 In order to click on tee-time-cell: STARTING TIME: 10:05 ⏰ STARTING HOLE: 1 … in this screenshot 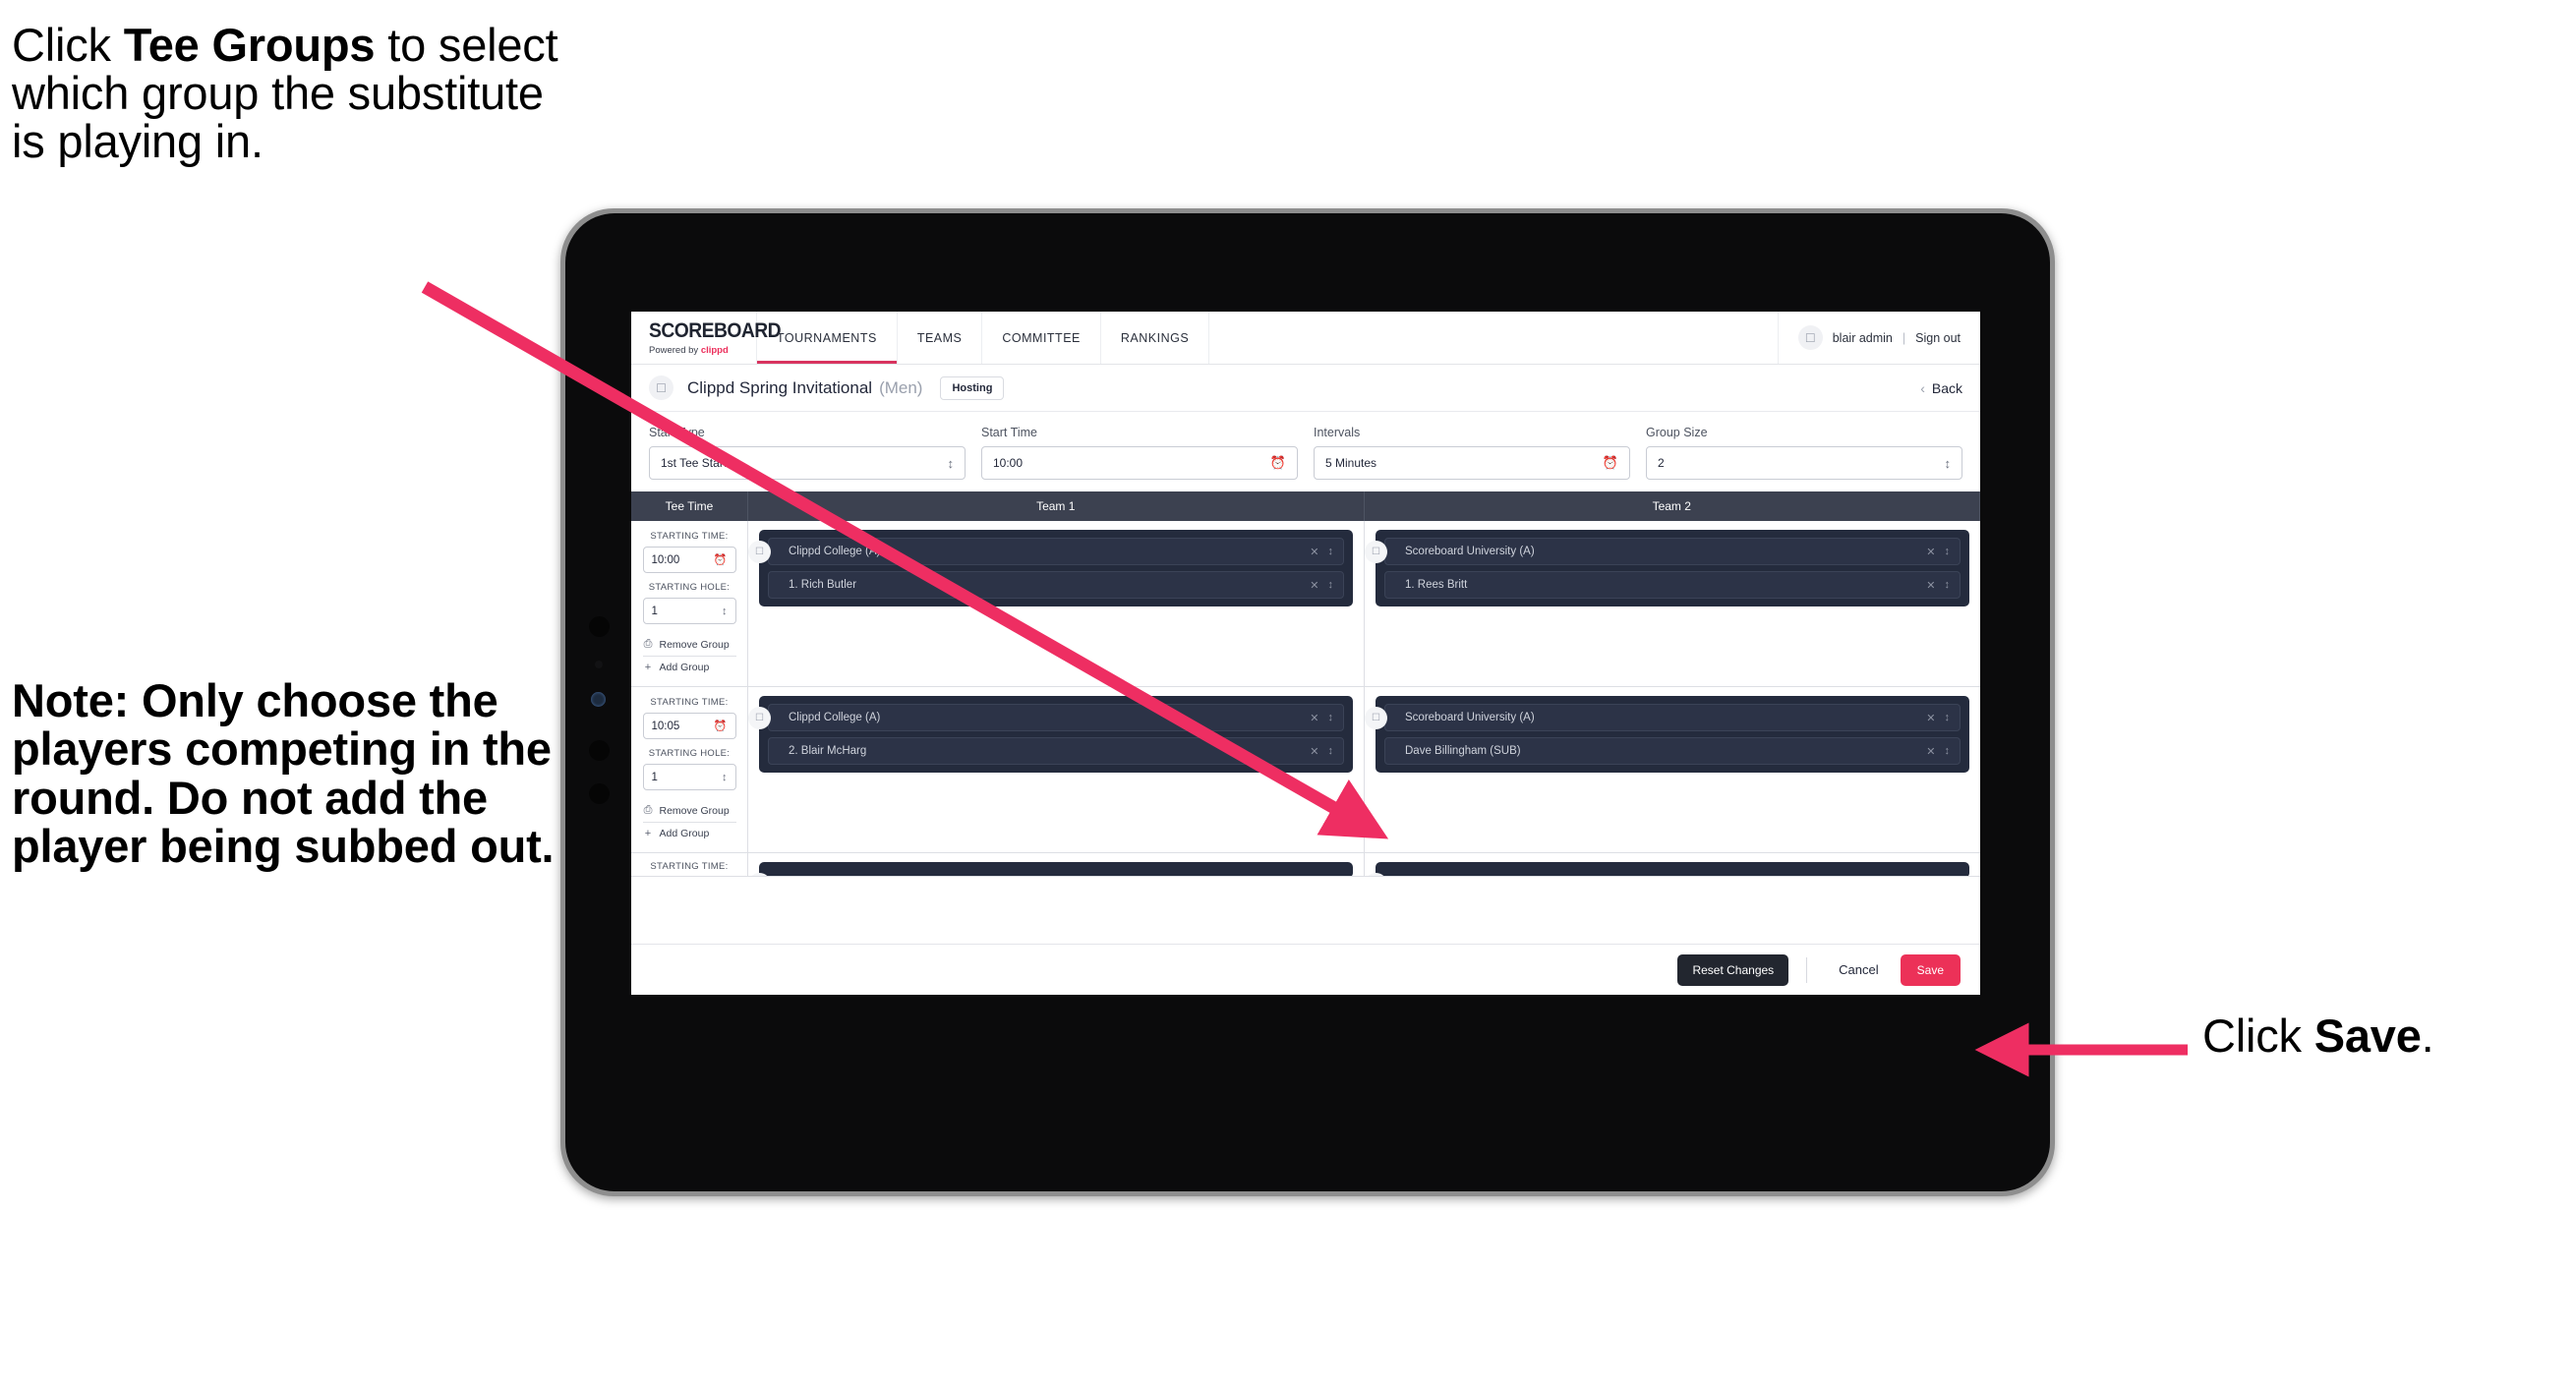, I will do `click(689, 769)`.